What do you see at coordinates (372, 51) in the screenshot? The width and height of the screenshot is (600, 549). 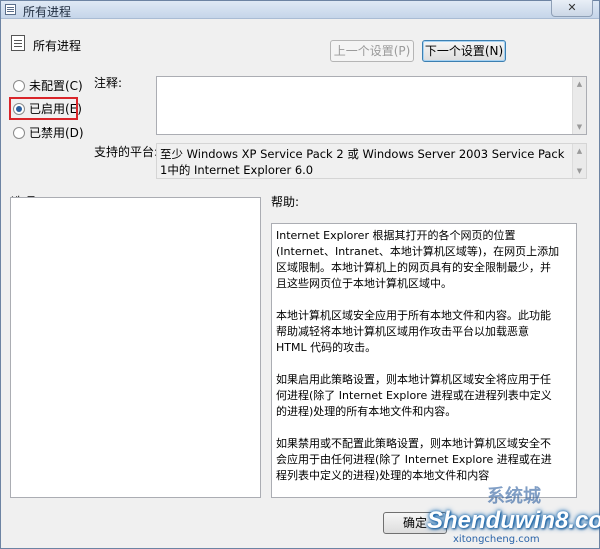 I see `previous-setting-button: 上一个设置(P)` at bounding box center [372, 51].